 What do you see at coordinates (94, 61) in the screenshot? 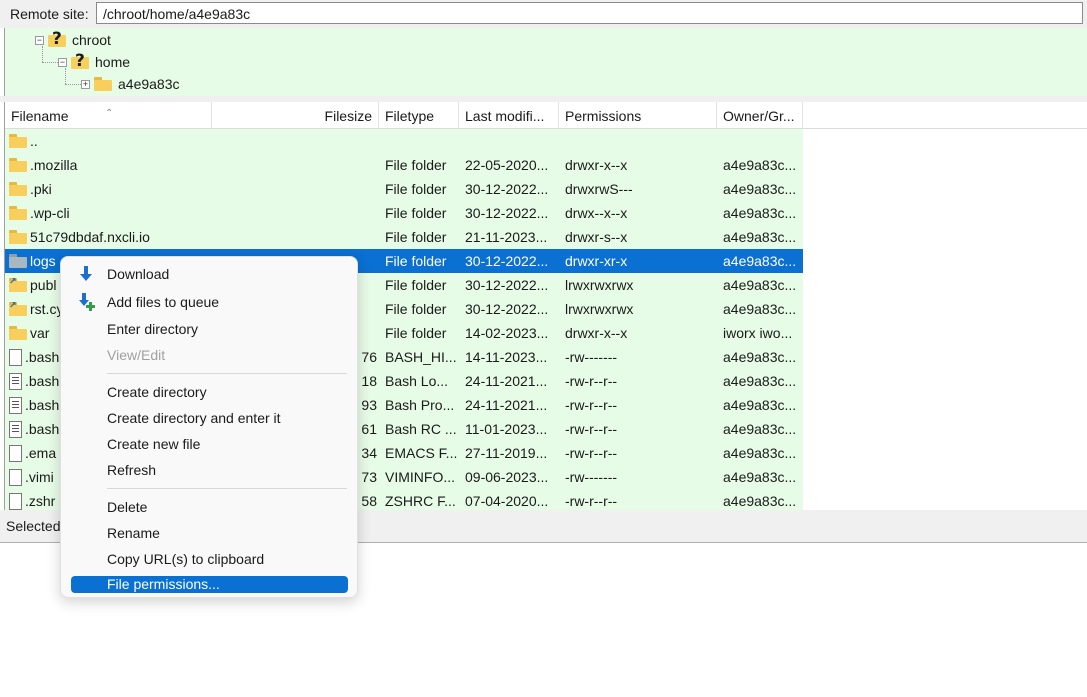
I see `tree-node-home: − ? home` at bounding box center [94, 61].